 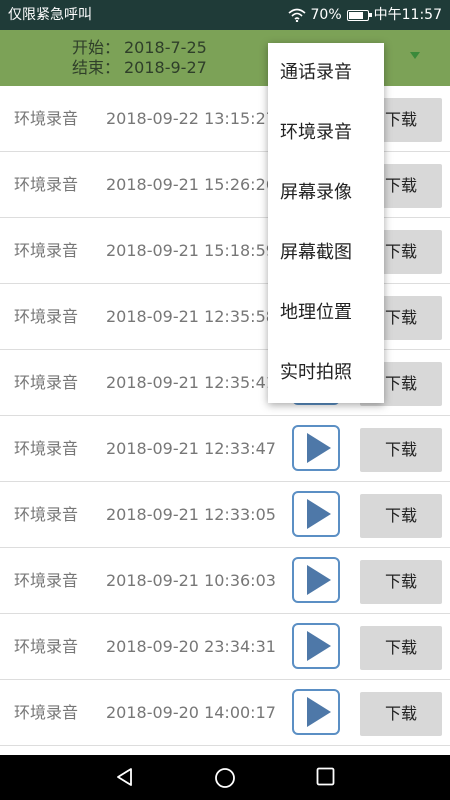 I want to click on end-value: 2018-9-27, so click(x=165, y=67).